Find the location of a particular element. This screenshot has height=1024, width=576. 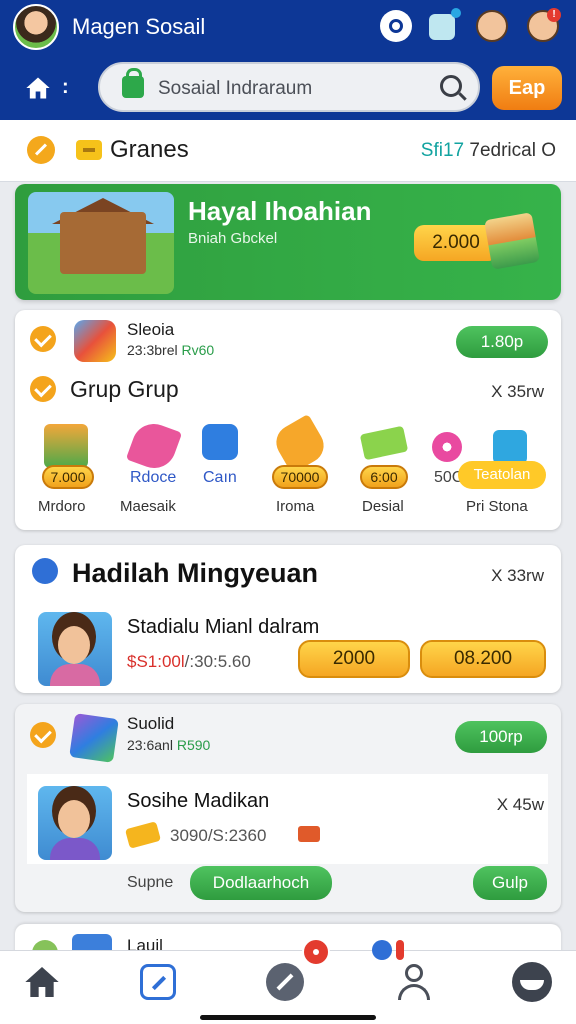

coin-button: 2000 is located at coordinates (354, 659).